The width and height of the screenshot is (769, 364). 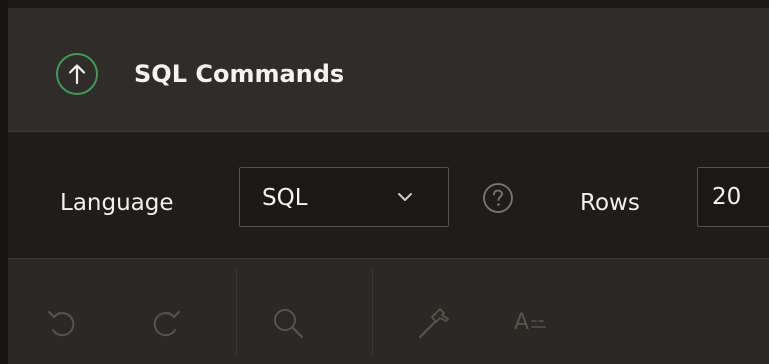 What do you see at coordinates (117, 203) in the screenshot?
I see `language-label: Language` at bounding box center [117, 203].